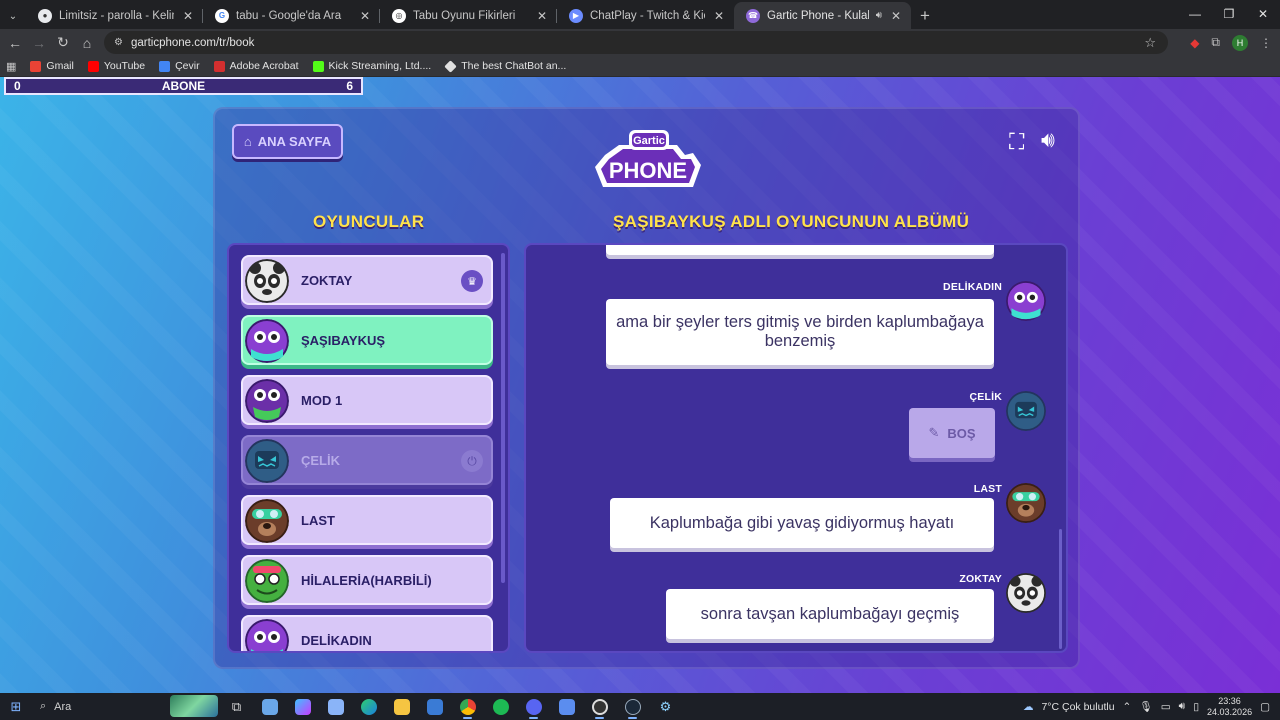 This screenshot has width=1280, height=720. What do you see at coordinates (566, 706) in the screenshot?
I see `app-icon` at bounding box center [566, 706].